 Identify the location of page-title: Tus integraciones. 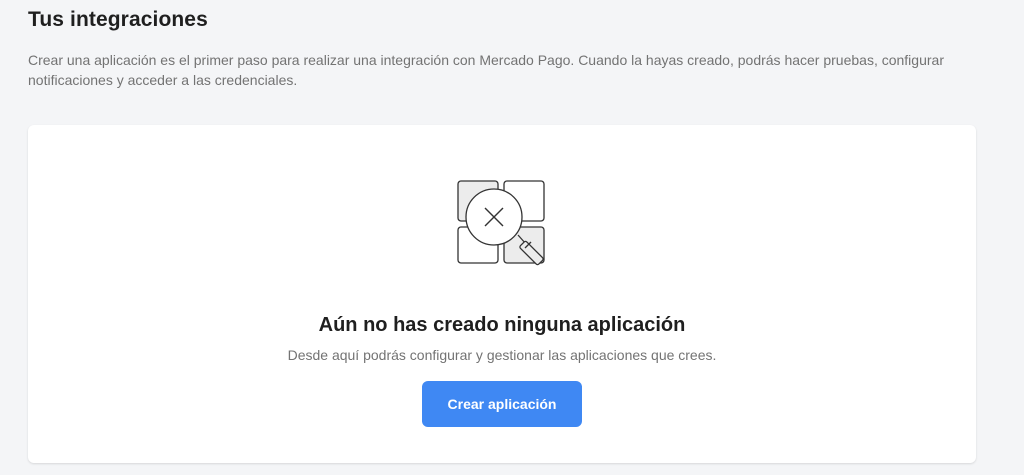
(118, 19).